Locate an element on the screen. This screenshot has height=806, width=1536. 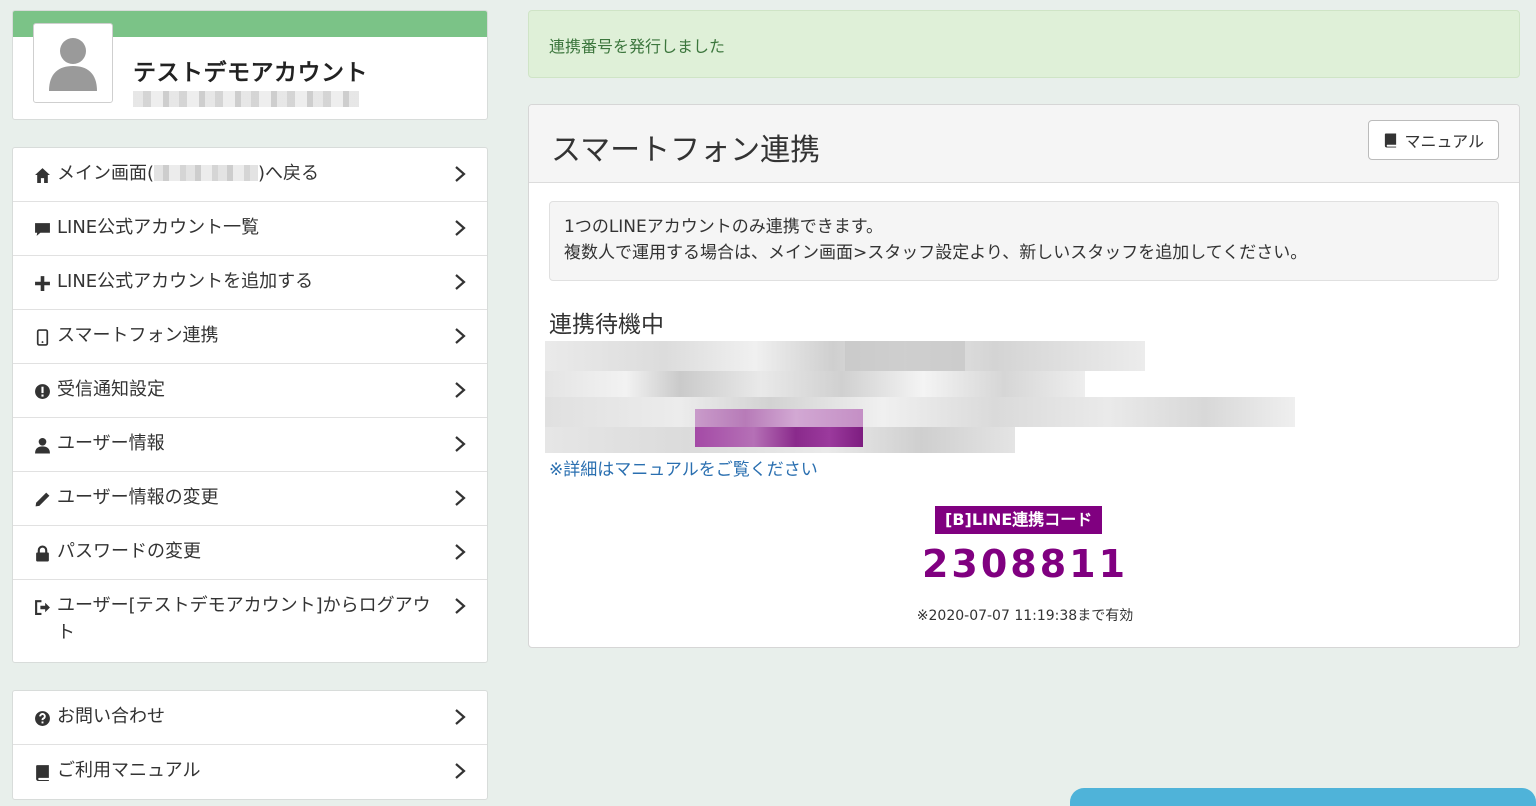
sidebar-item-smartphone-link: スマートフォン連携 is located at coordinates (250, 337).